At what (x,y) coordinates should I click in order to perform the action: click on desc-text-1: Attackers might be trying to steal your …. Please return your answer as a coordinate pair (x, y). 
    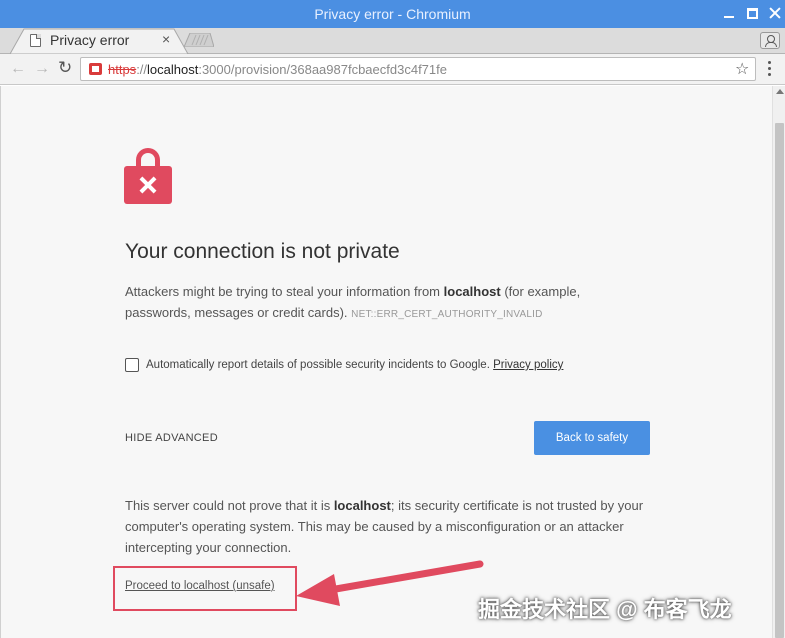
    Looking at the image, I should click on (284, 291).